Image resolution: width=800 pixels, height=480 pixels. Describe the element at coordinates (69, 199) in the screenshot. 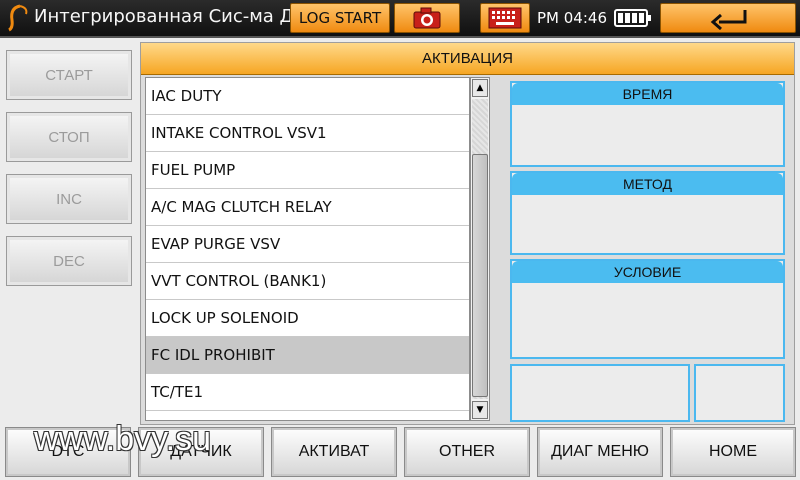

I see `inc-button: INC` at that location.